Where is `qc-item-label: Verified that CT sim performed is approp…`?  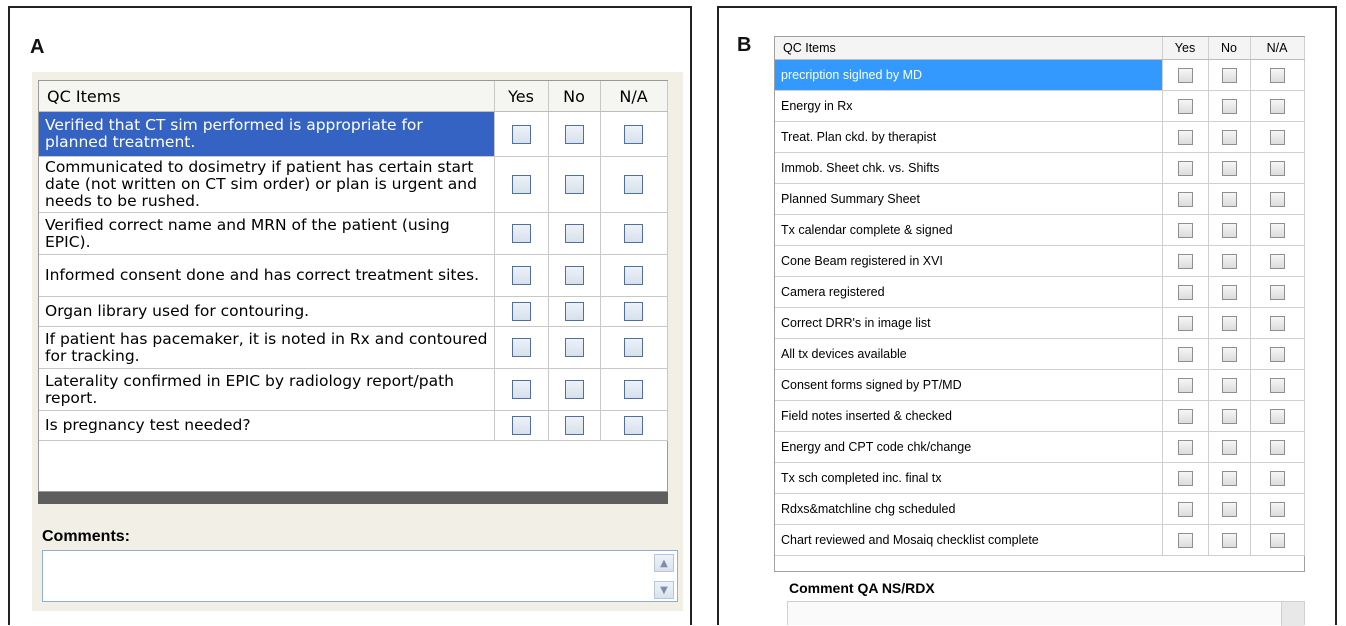 qc-item-label: Verified that CT sim performed is approp… is located at coordinates (267, 134).